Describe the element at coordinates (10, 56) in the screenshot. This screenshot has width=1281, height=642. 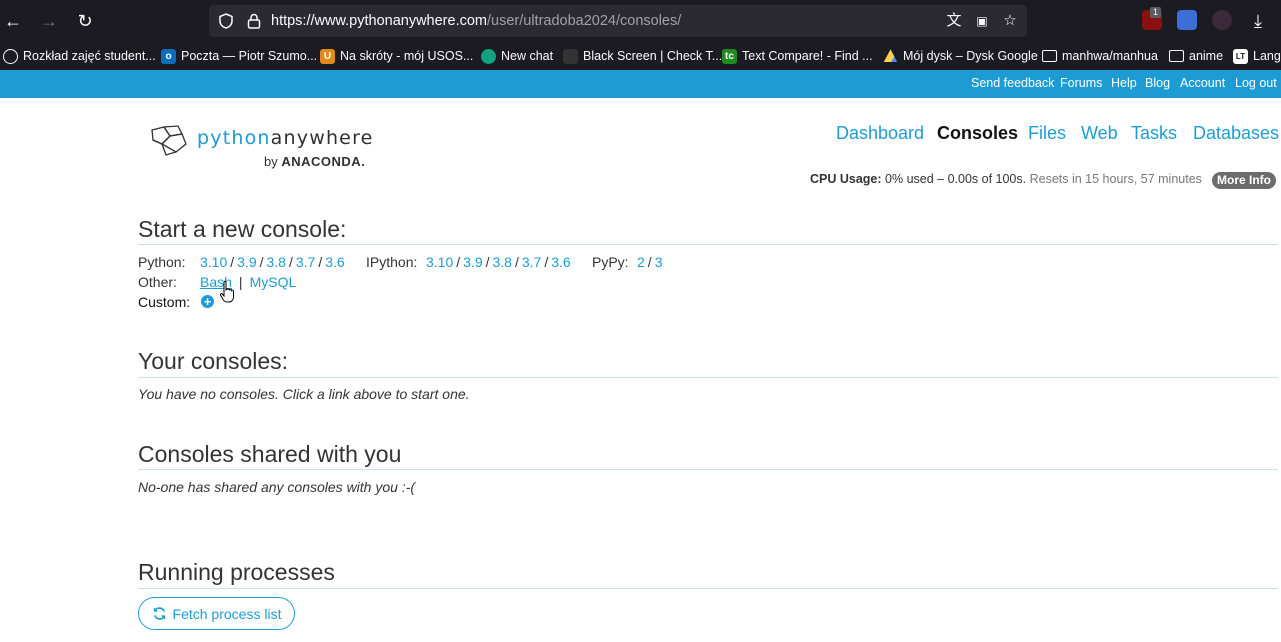
I see `globe-icon` at that location.